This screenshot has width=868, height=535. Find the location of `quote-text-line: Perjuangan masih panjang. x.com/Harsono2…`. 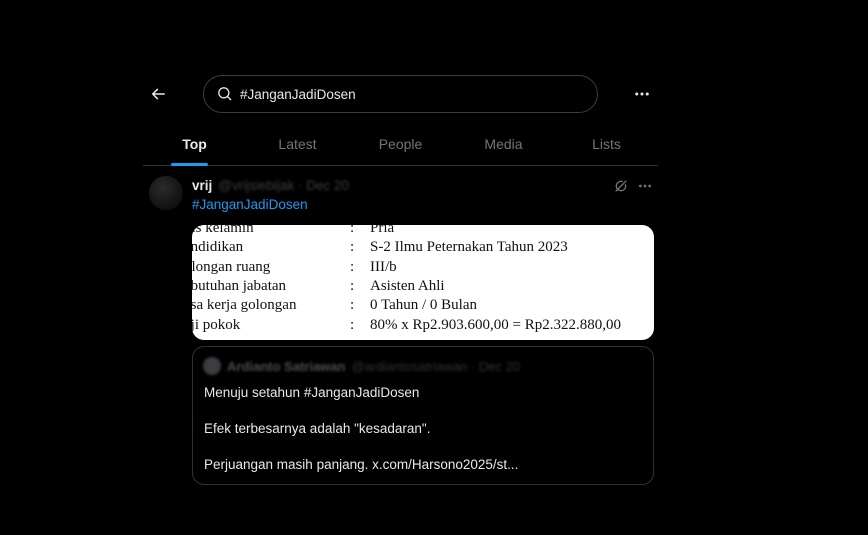

quote-text-line: Perjuangan masih panjang. x.com/Harsono2… is located at coordinates (361, 464).